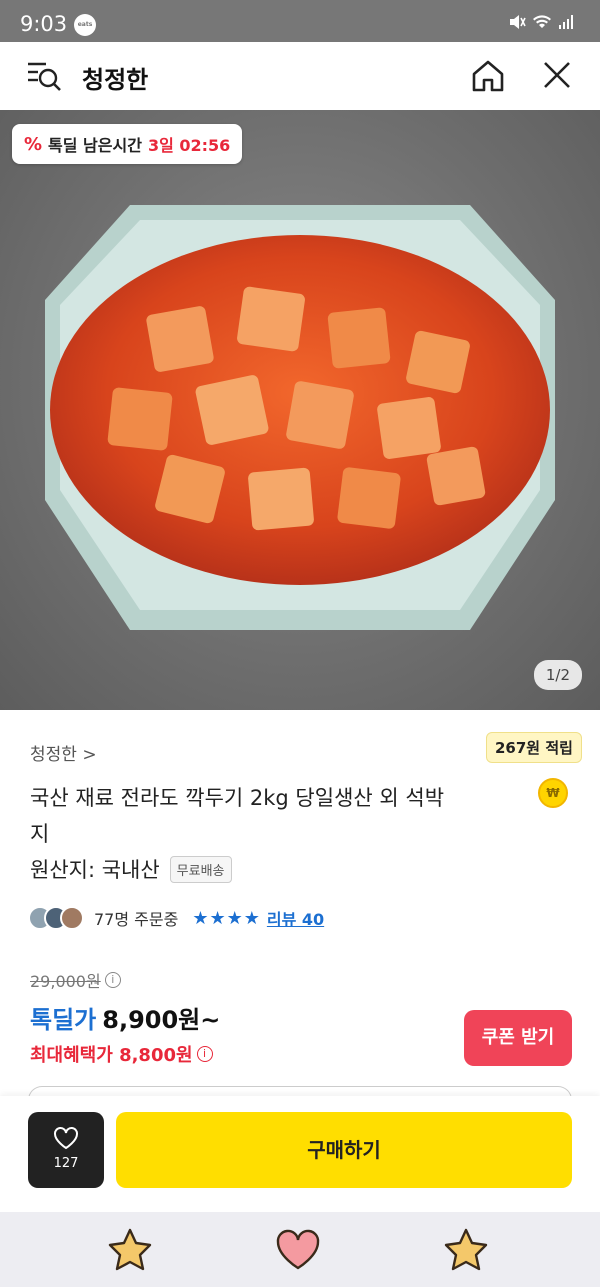 Image resolution: width=600 pixels, height=1287 pixels. What do you see at coordinates (111, 1055) in the screenshot?
I see `max-benefit-price: 최대혜택가 8,800원` at bounding box center [111, 1055].